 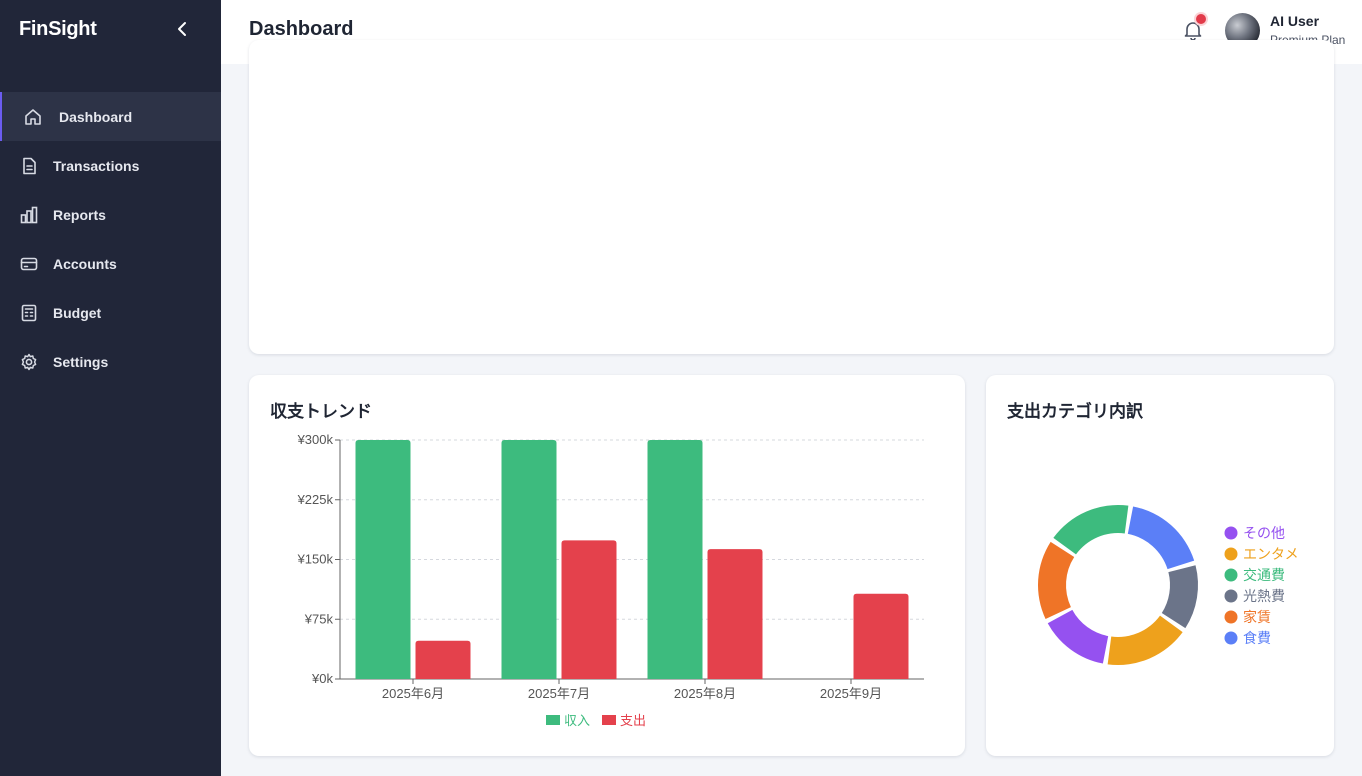 What do you see at coordinates (81, 361) in the screenshot?
I see `sidebar-item-label: Settings` at bounding box center [81, 361].